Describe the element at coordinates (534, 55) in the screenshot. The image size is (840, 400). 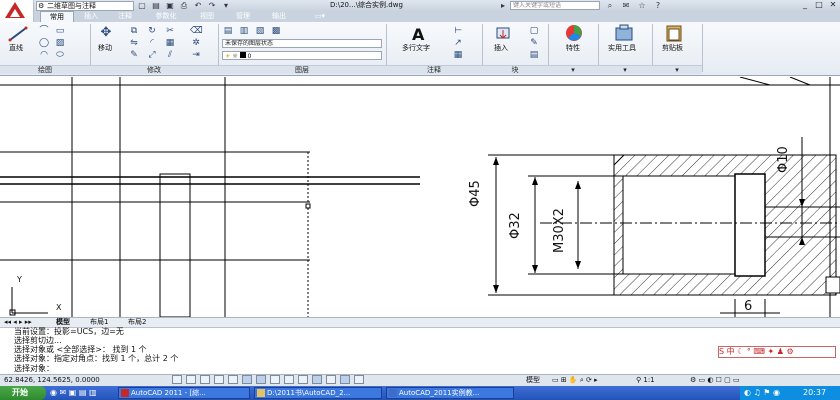
I see `attribute-icon: ▤` at that location.